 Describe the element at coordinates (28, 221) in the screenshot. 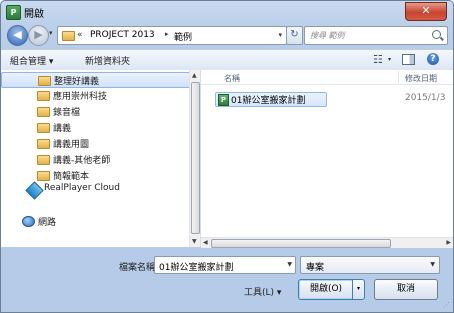

I see `network-icon` at that location.